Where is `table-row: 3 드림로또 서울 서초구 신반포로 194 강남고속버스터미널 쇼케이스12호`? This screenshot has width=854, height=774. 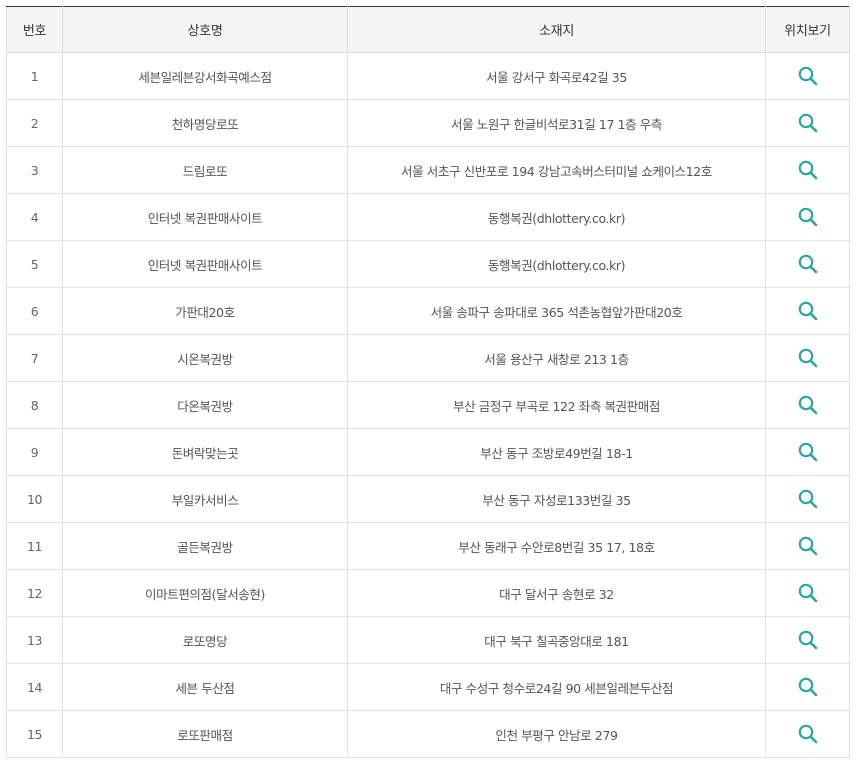 table-row: 3 드림로또 서울 서초구 신반포로 194 강남고속버스터미널 쇼케이스12호 is located at coordinates (428, 170).